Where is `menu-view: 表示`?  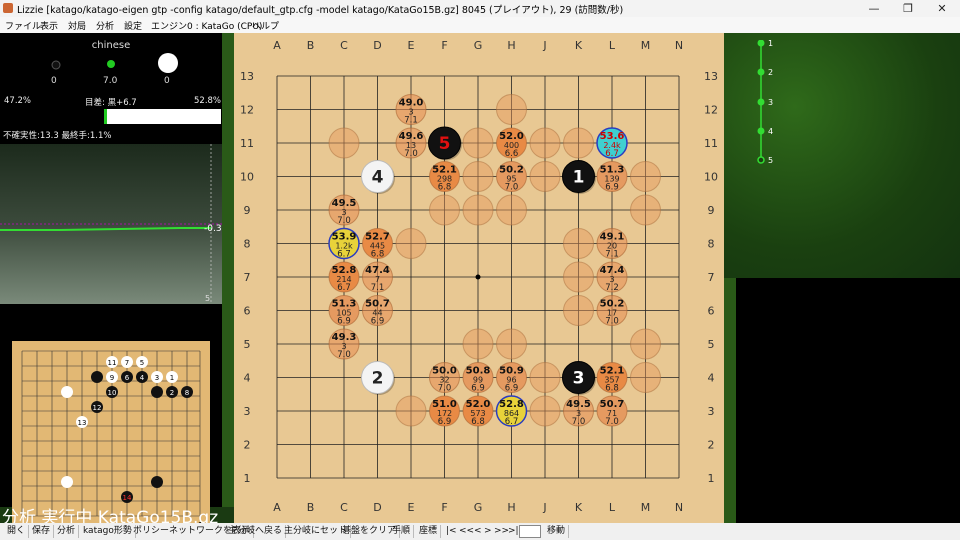
menu-view: 表示 is located at coordinates (49, 25).